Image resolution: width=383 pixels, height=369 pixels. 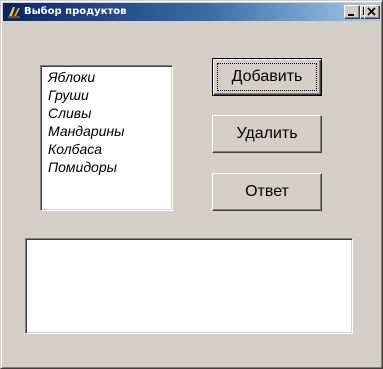 What do you see at coordinates (110, 77) in the screenshot?
I see `list-item: Яблоки` at bounding box center [110, 77].